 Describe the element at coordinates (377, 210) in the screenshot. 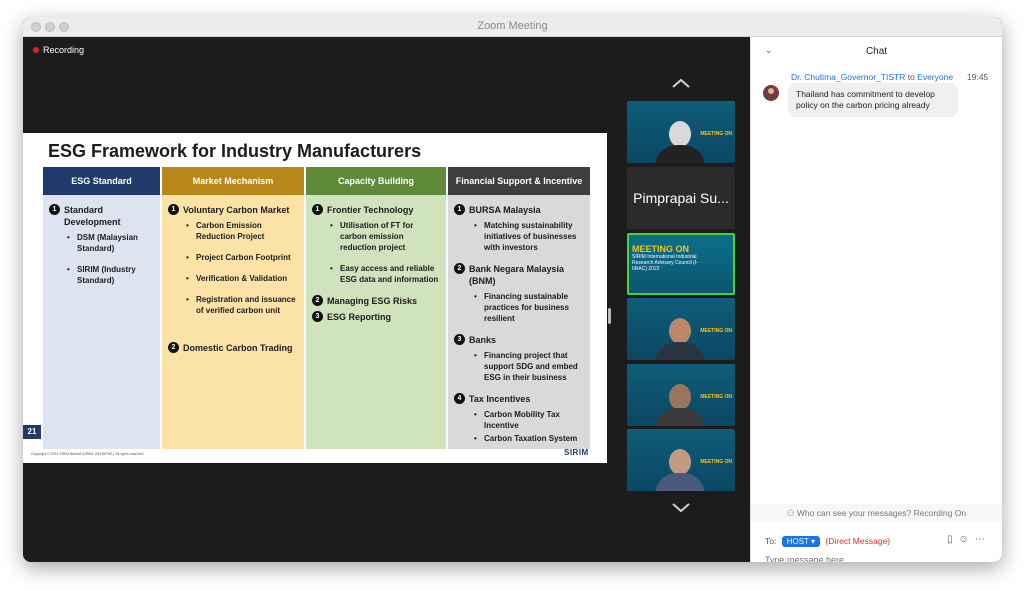

I see `item-title: 1 Frontier Technology` at that location.